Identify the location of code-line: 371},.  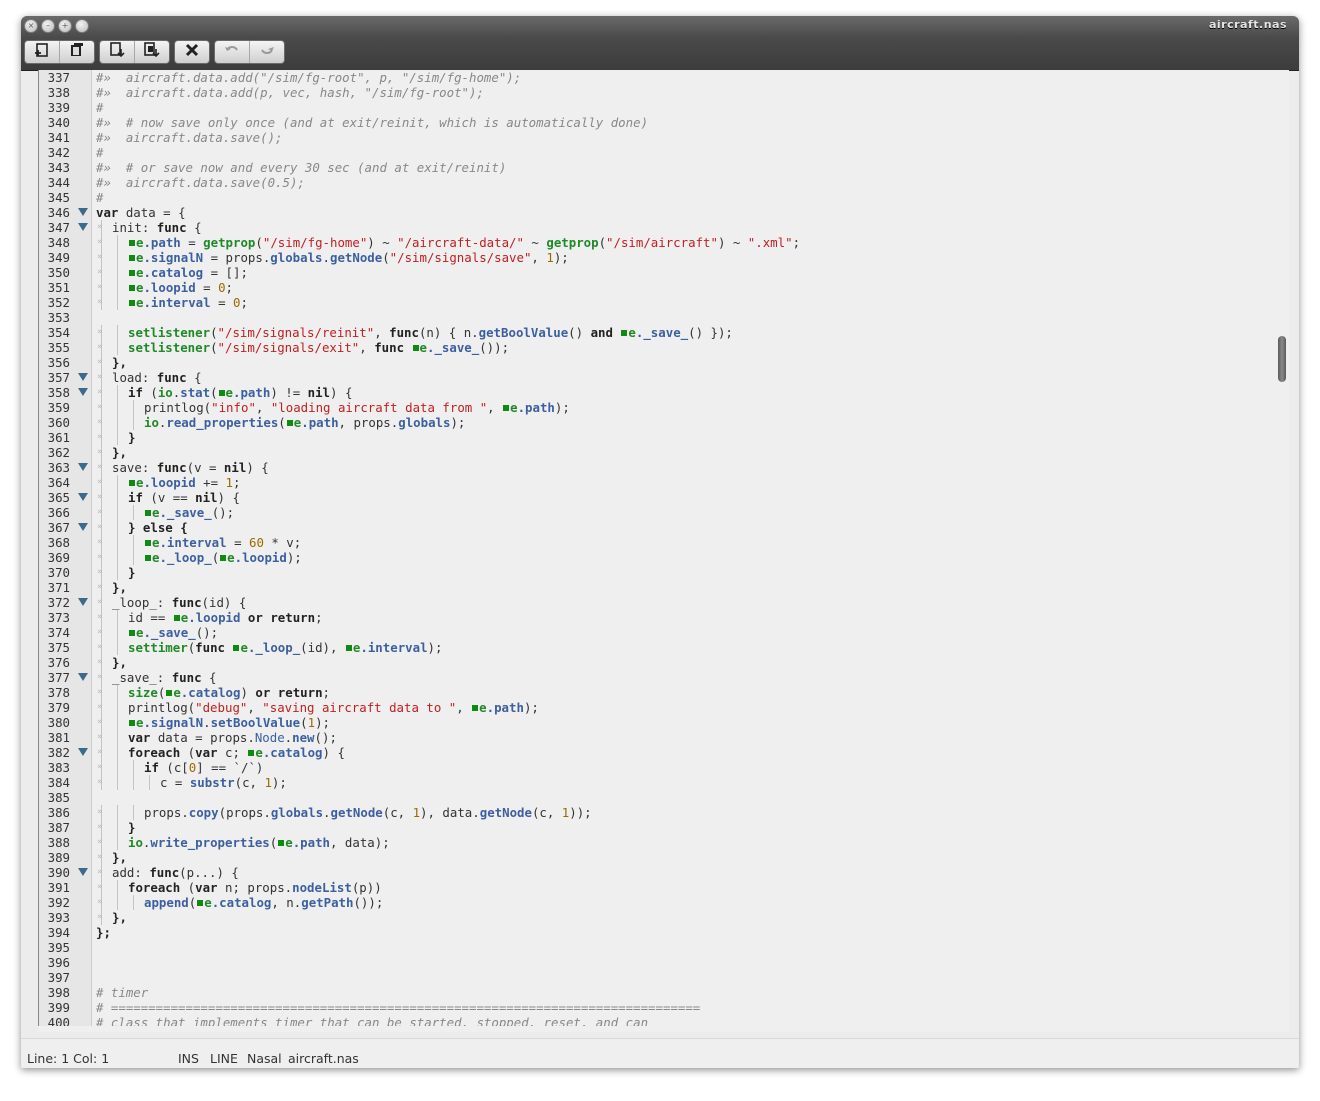
(663, 587).